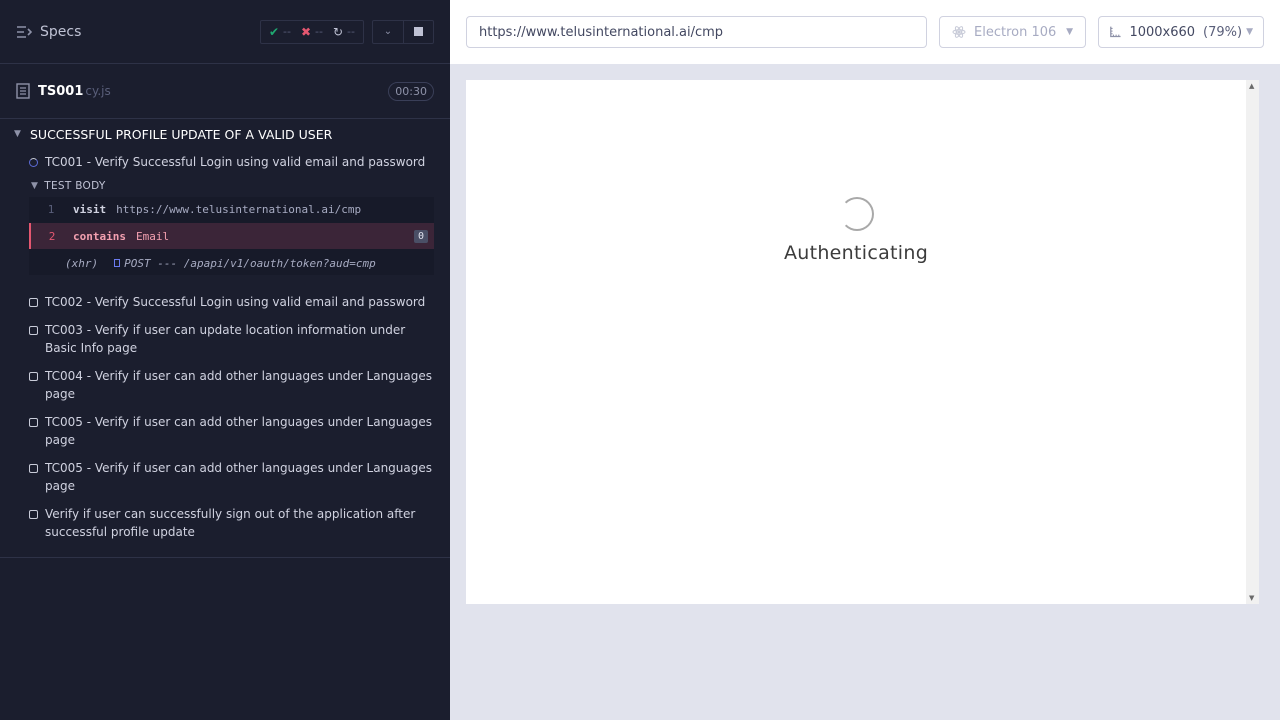 This screenshot has height=720, width=1280. What do you see at coordinates (306, 31) in the screenshot?
I see `x-icon: ✖` at bounding box center [306, 31].